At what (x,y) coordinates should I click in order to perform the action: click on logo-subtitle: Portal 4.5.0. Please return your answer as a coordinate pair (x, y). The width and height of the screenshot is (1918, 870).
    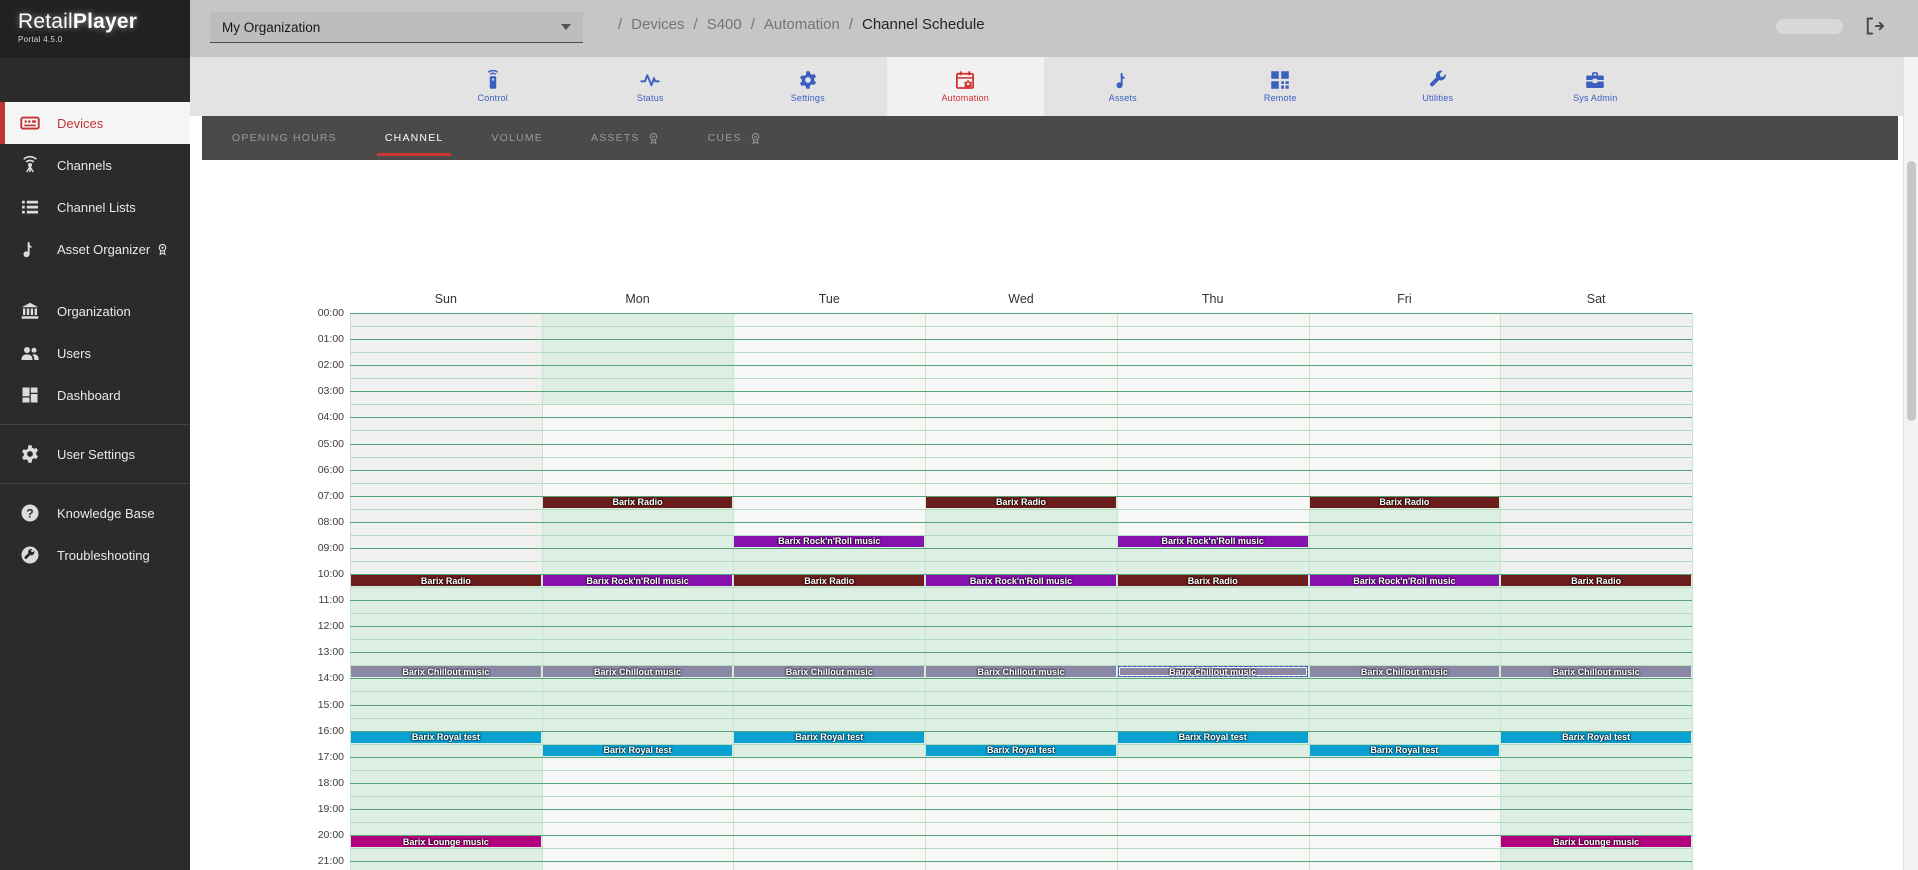
    Looking at the image, I should click on (40, 39).